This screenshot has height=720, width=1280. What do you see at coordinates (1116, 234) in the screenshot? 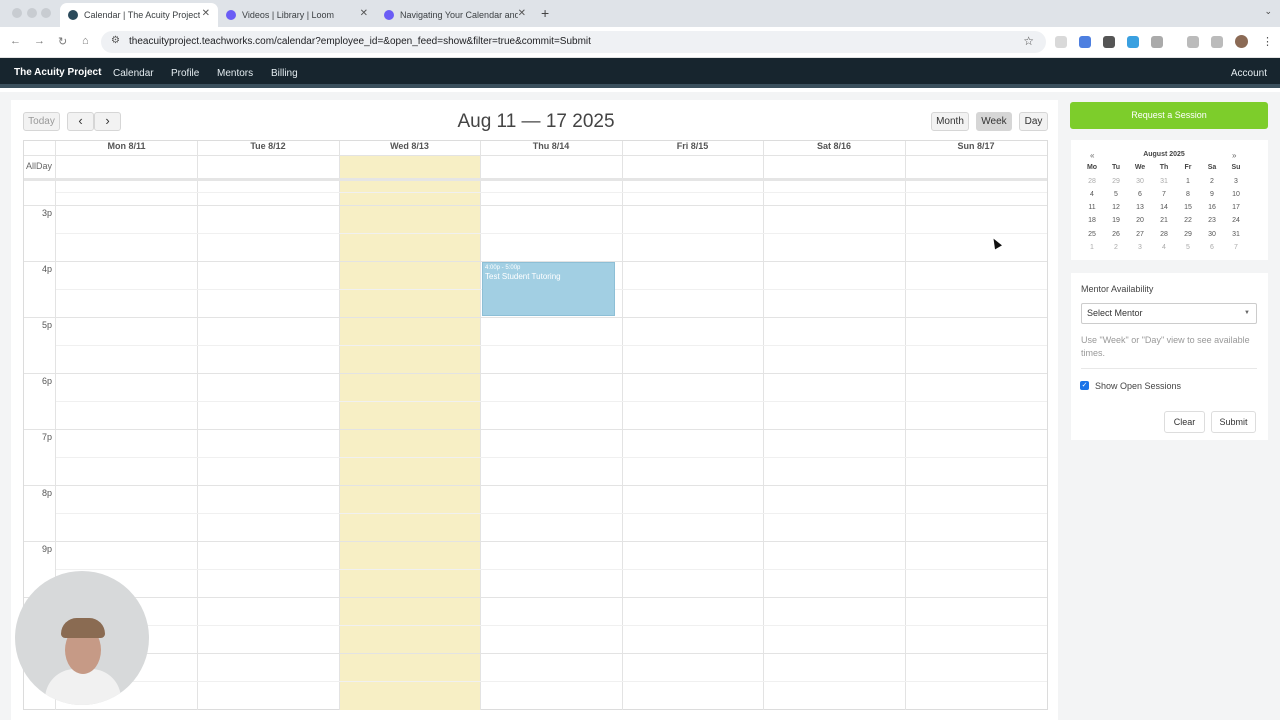
I see `mini-calendar-day: 26` at bounding box center [1116, 234].